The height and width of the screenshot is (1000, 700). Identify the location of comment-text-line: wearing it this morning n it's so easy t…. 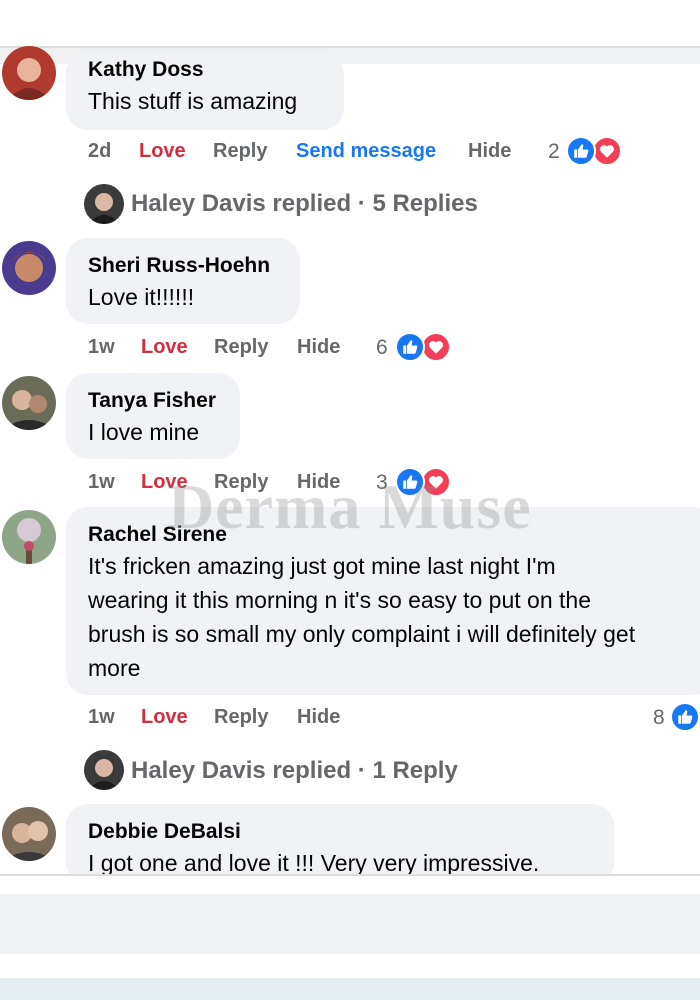
(339, 600).